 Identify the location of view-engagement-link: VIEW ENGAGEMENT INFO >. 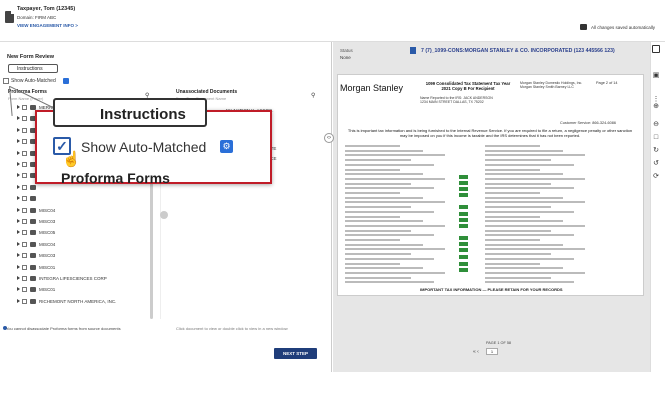
(47, 25).